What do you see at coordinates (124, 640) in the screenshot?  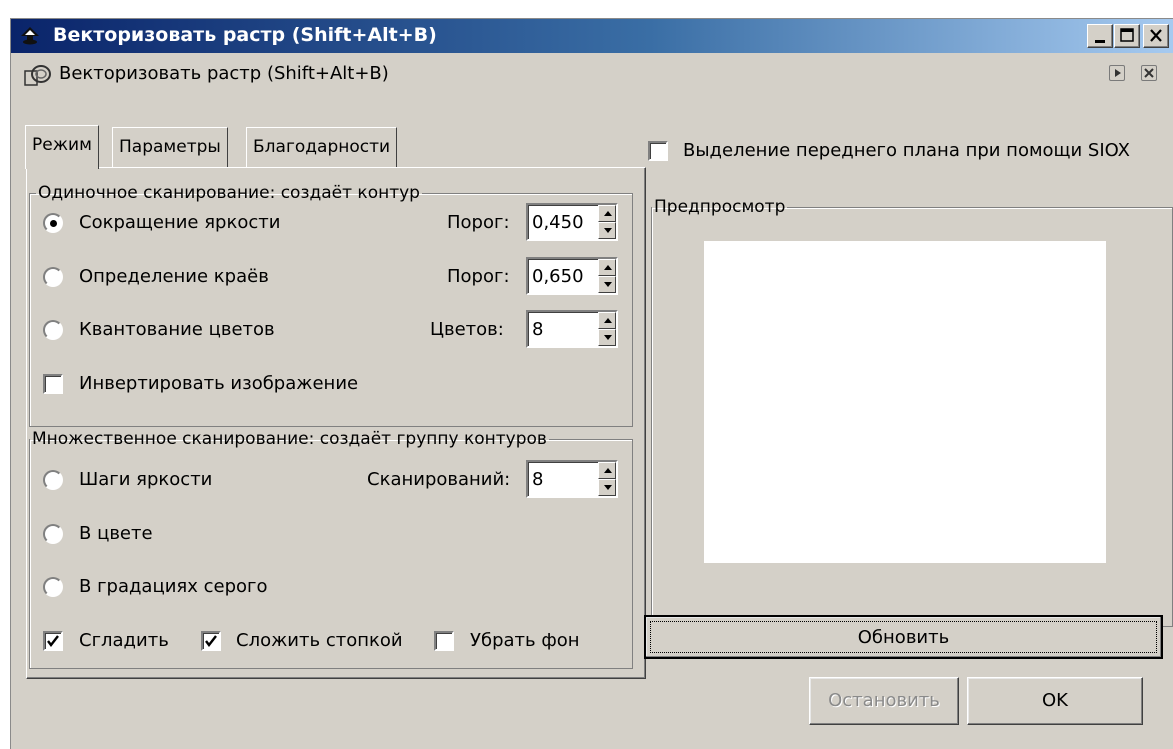 I see `smooth-label: Сгладить` at bounding box center [124, 640].